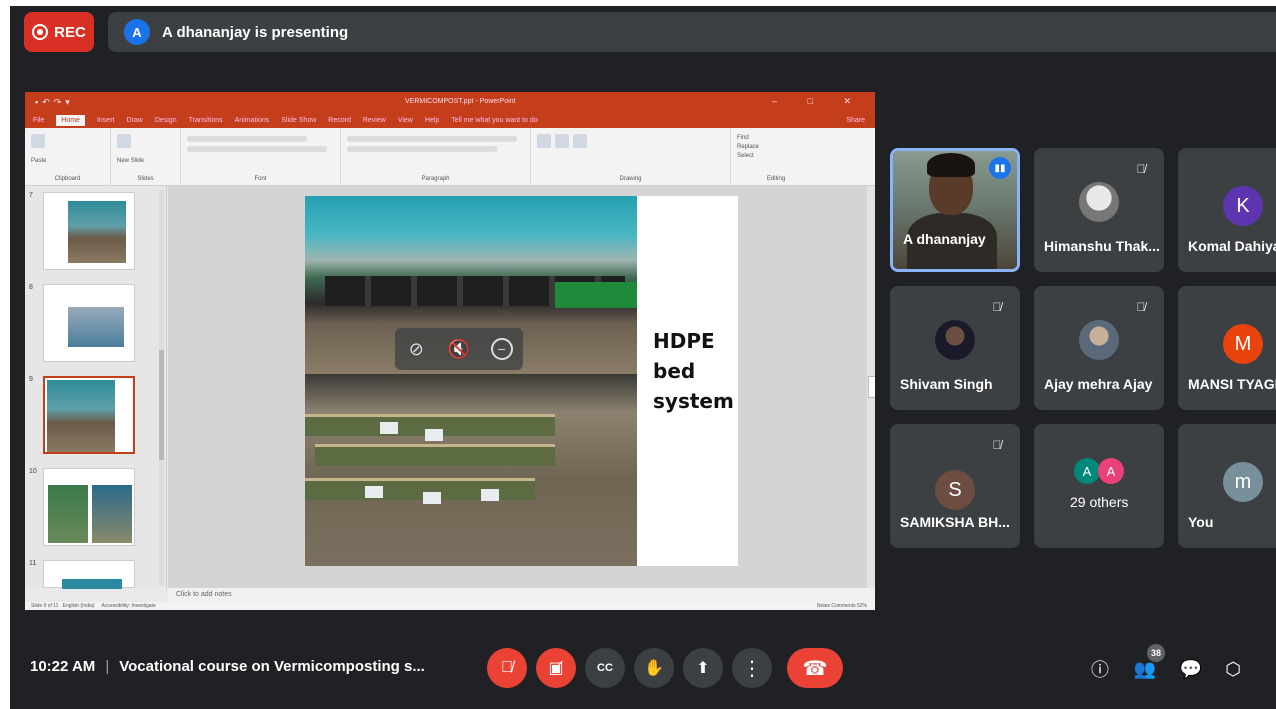 This screenshot has height=709, width=1276. Describe the element at coordinates (1000, 168) in the screenshot. I see `speaking-indicator-icon: ▮▮` at that location.